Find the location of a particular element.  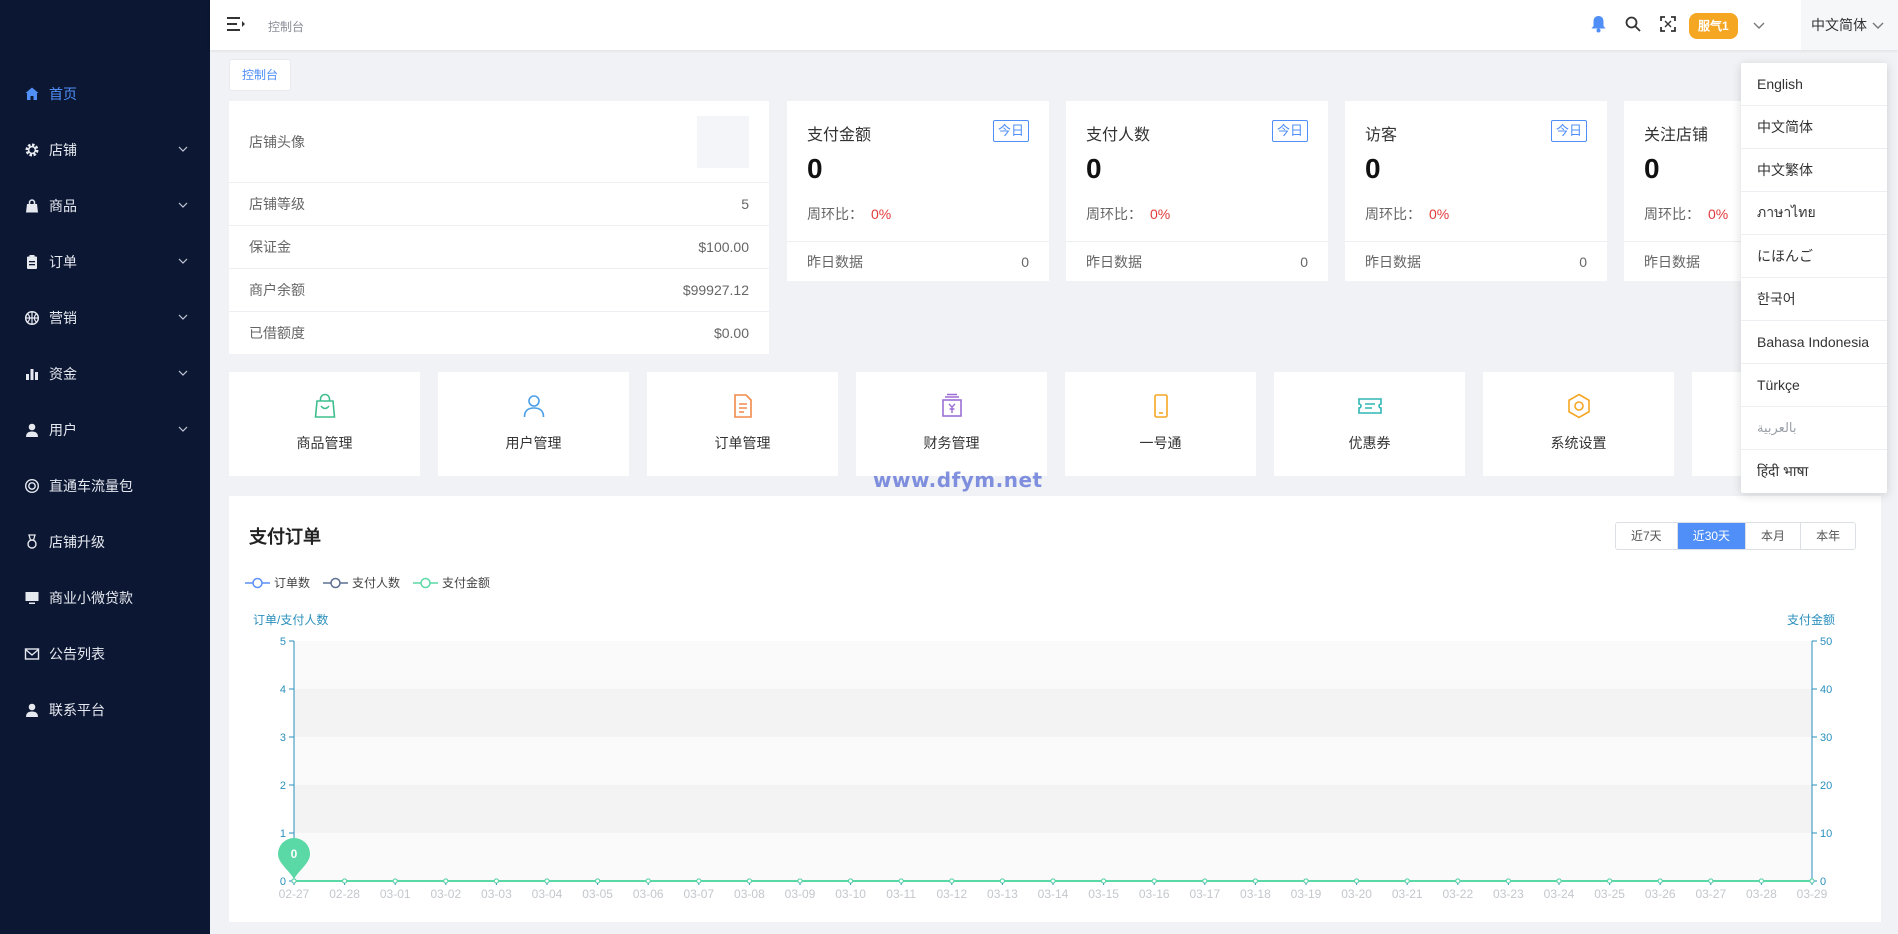

sidebar-item-label: 商业小微贷款 is located at coordinates (91, 598).